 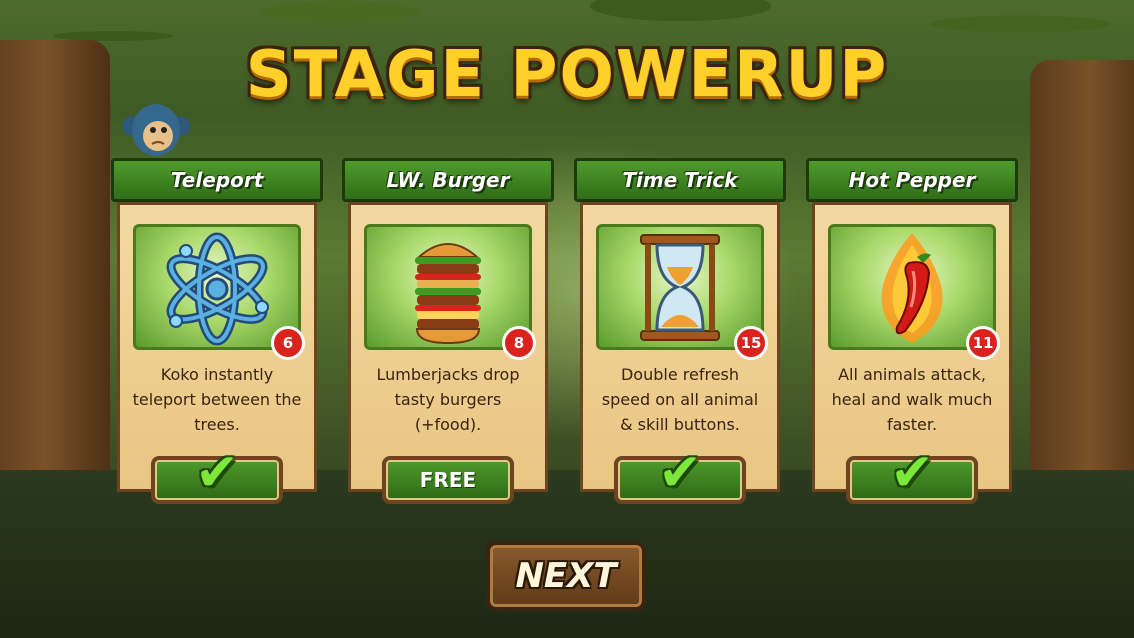 What do you see at coordinates (448, 294) in the screenshot?
I see `burger-icon` at bounding box center [448, 294].